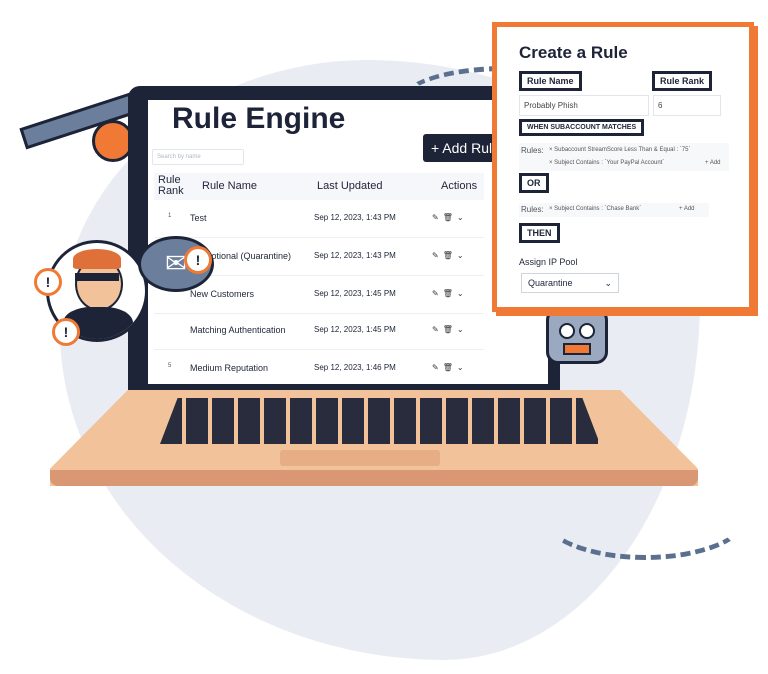 The height and width of the screenshot is (674, 768). Describe the element at coordinates (608, 283) in the screenshot. I see `chevron-down-icon: ⌄` at that location.